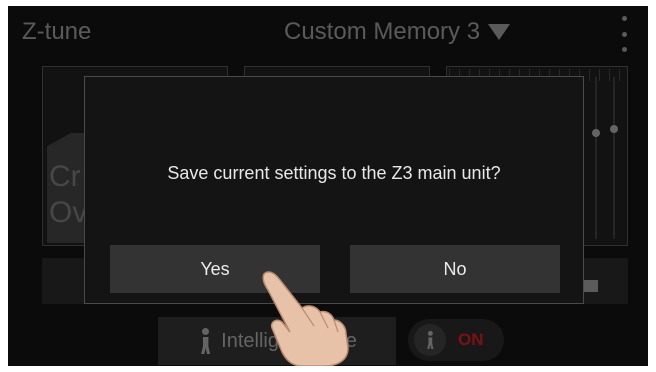 This screenshot has height=372, width=656. Describe the element at coordinates (215, 268) in the screenshot. I see `yes-button-label: Yes` at that location.